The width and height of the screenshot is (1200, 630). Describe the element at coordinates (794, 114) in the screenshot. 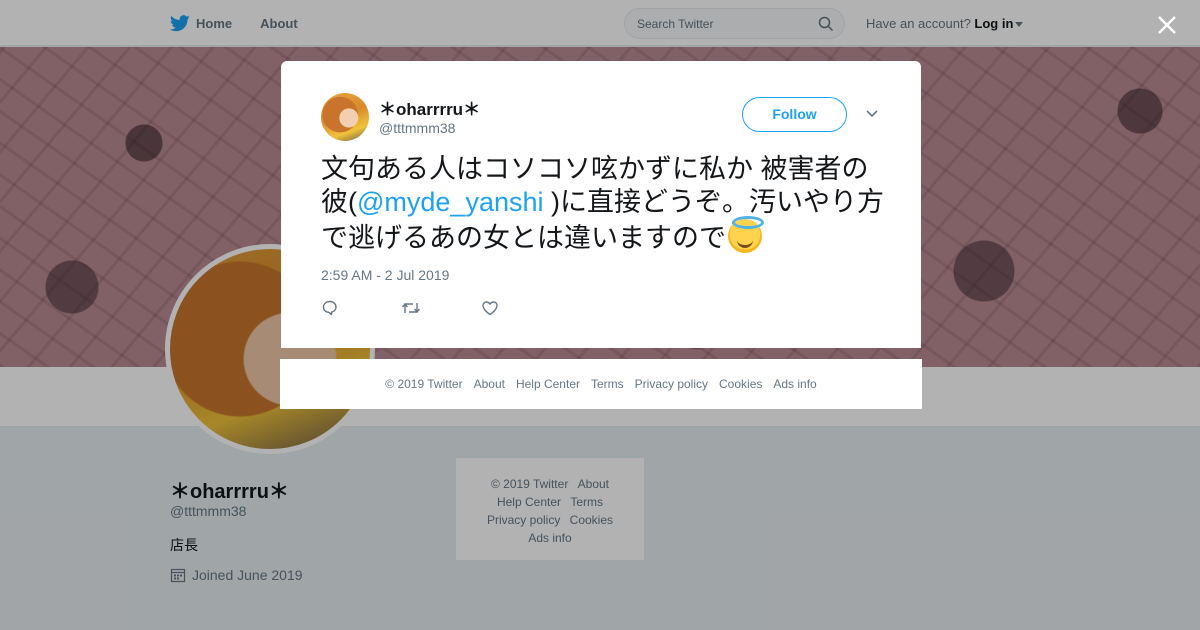

I see `follow-button: Follow` at that location.